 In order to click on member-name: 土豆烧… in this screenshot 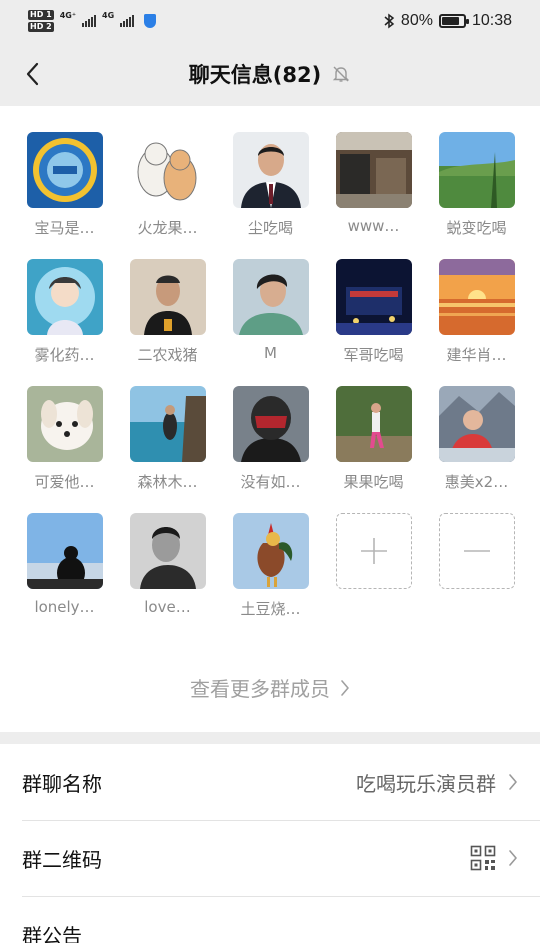, I will do `click(270, 609)`.